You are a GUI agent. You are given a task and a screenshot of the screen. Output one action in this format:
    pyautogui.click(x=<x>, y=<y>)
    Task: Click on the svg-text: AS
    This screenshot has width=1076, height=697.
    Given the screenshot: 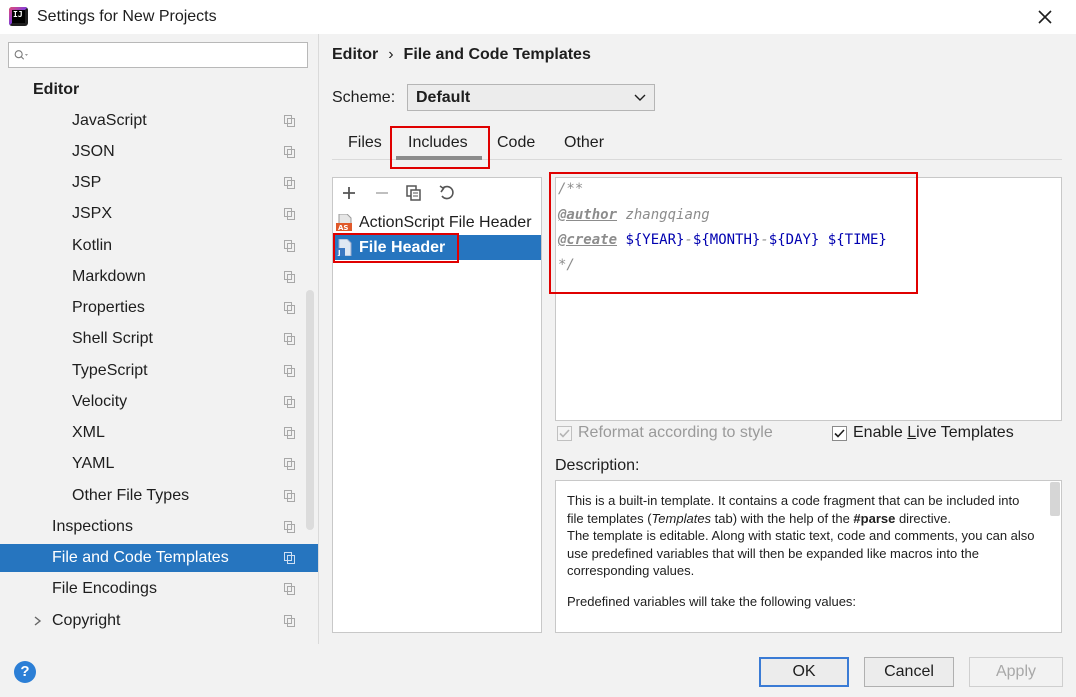 What is the action you would take?
    pyautogui.click(x=343, y=227)
    